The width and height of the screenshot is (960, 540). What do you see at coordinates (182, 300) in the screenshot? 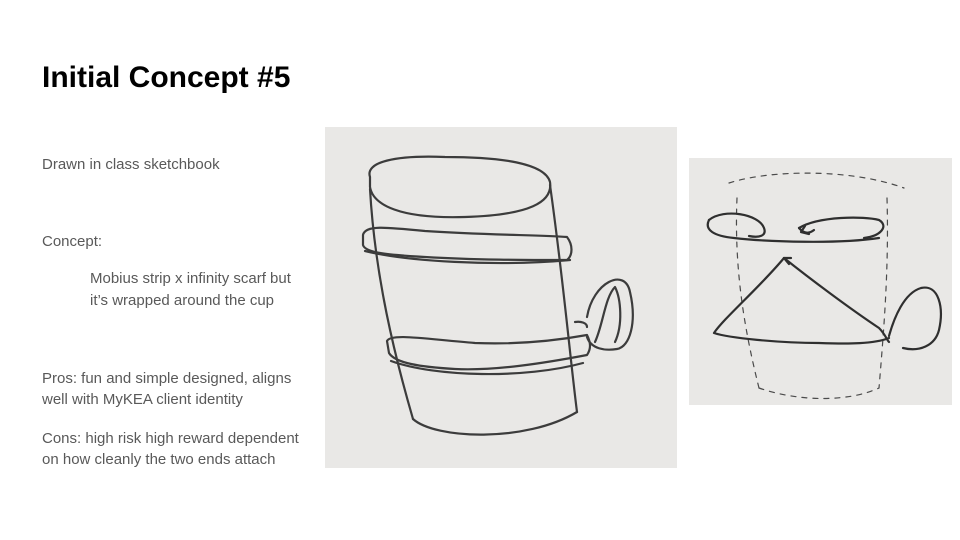
I see `concept-line-2: it’s wrapped around the cup` at bounding box center [182, 300].